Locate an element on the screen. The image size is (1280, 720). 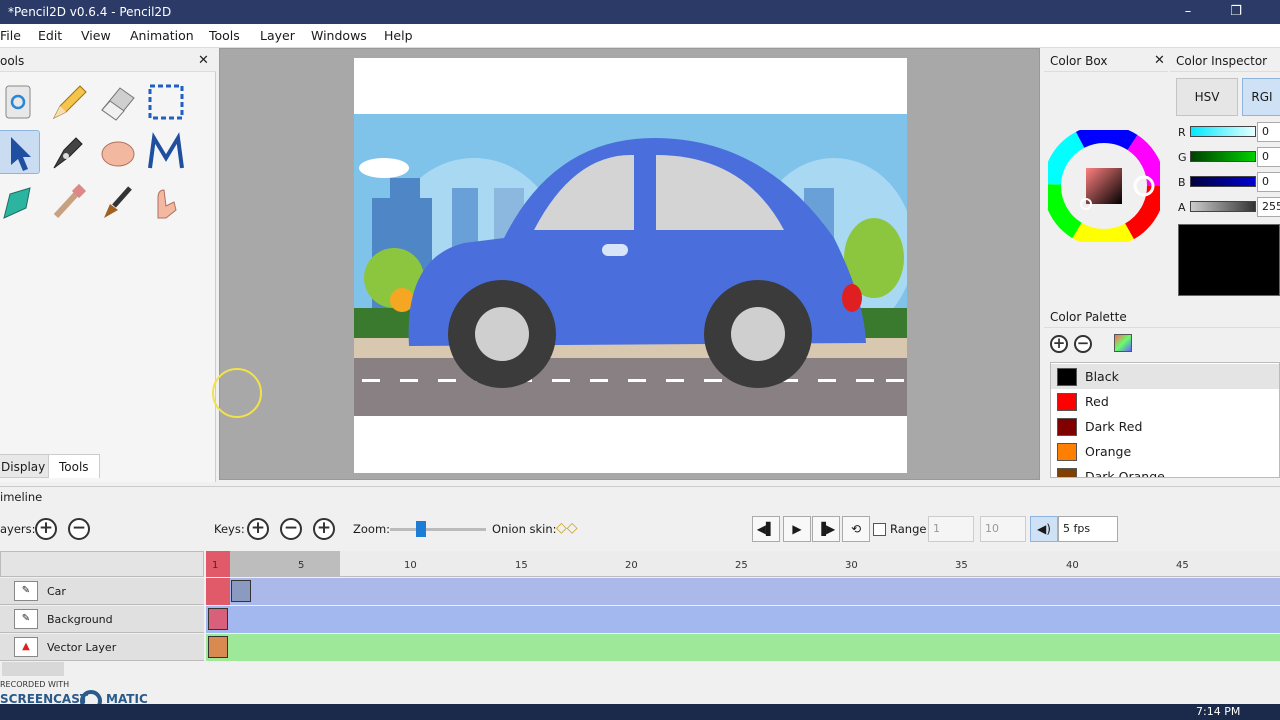
menu-file: File is located at coordinates (10, 35).